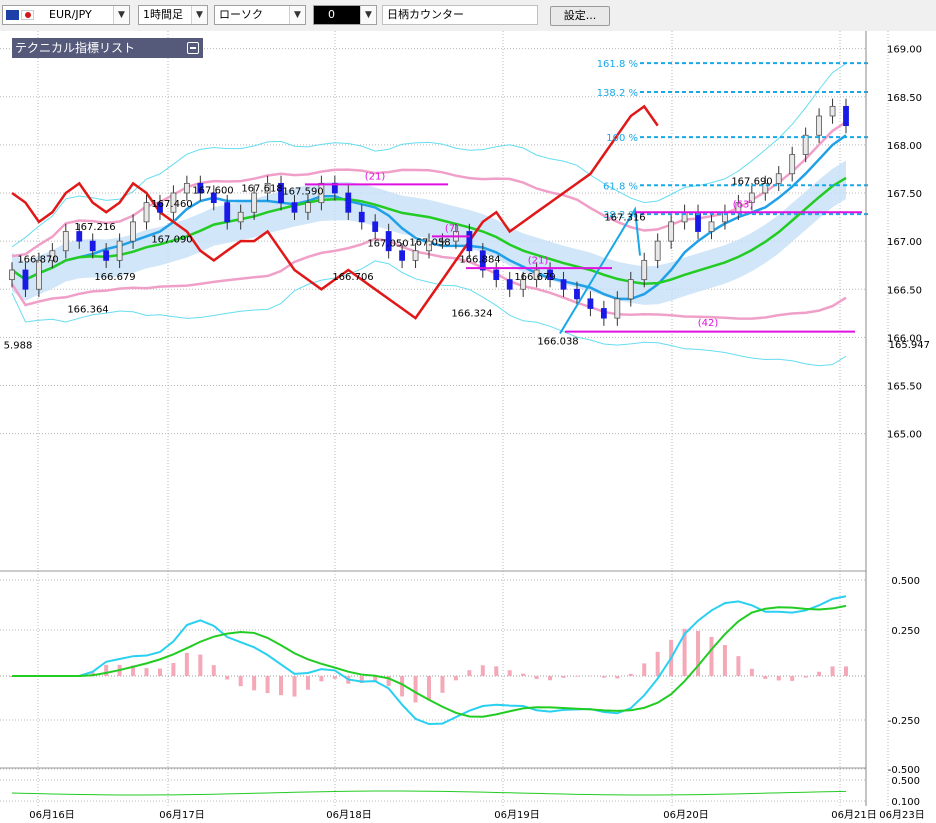 This screenshot has width=936, height=823. Describe the element at coordinates (429, 242) in the screenshot. I see `price-label: 167.058` at that location.